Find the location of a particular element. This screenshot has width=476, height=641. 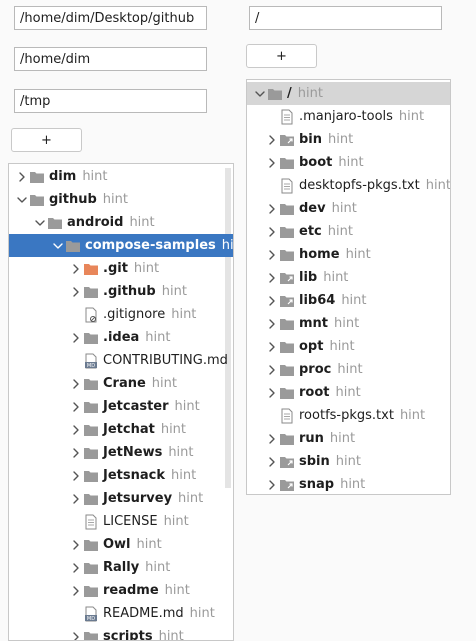

git-folder-icon is located at coordinates (91, 269).